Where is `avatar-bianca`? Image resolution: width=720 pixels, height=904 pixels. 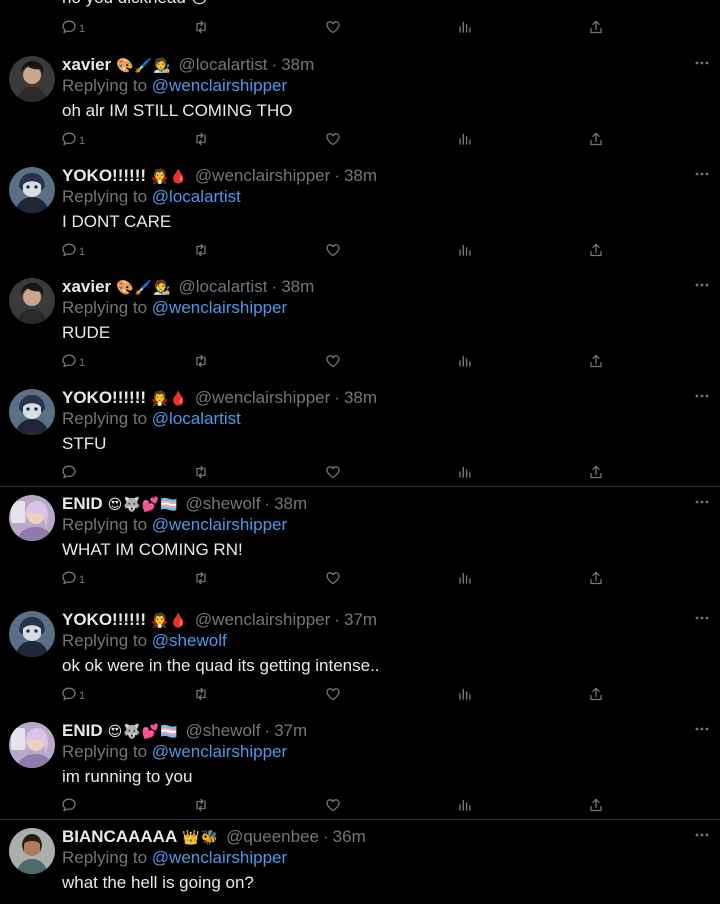
avatar-bianca is located at coordinates (32, 851).